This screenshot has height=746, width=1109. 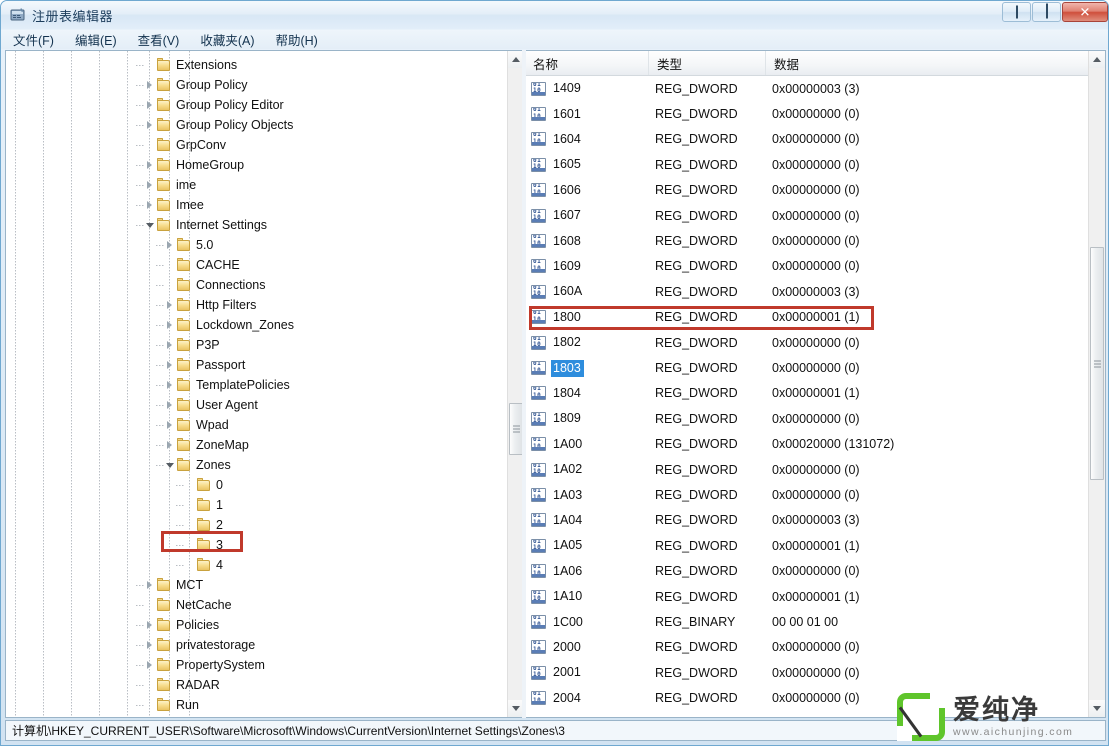 I want to click on tree-node-homegroup: HomeGroup, so click(x=196, y=165).